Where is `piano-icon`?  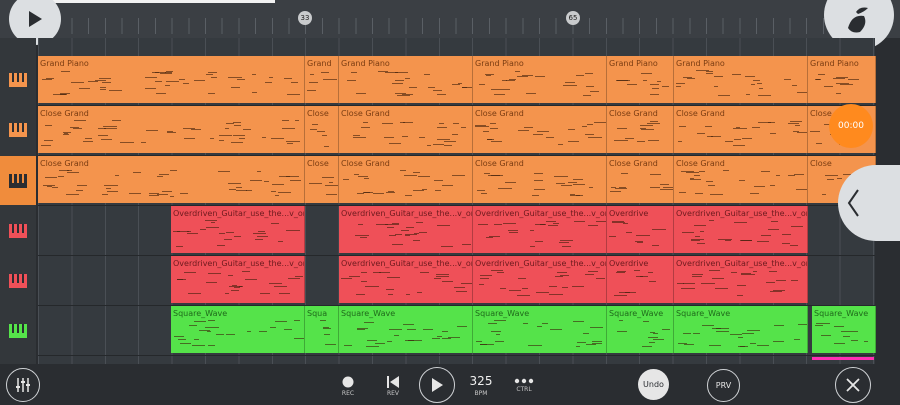 piano-icon is located at coordinates (18, 129).